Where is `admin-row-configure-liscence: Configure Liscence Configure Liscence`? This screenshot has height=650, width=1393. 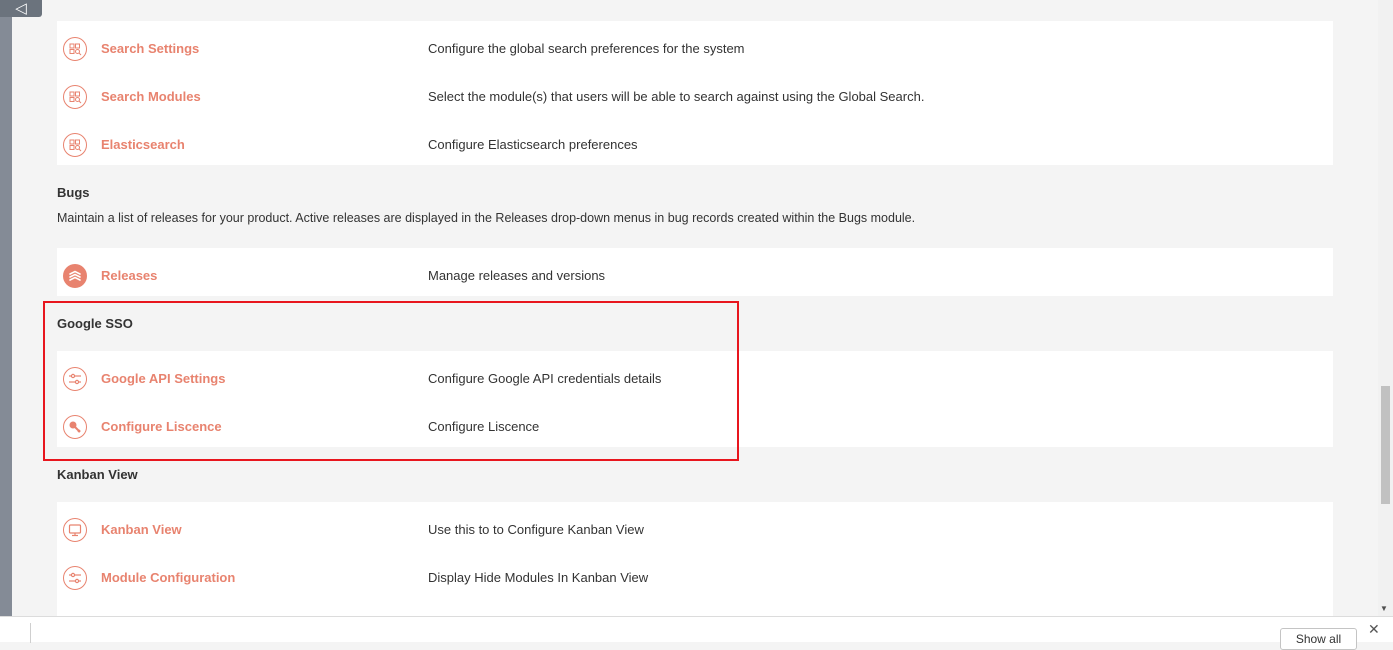
admin-row-configure-liscence: Configure Liscence Configure Liscence is located at coordinates (695, 427).